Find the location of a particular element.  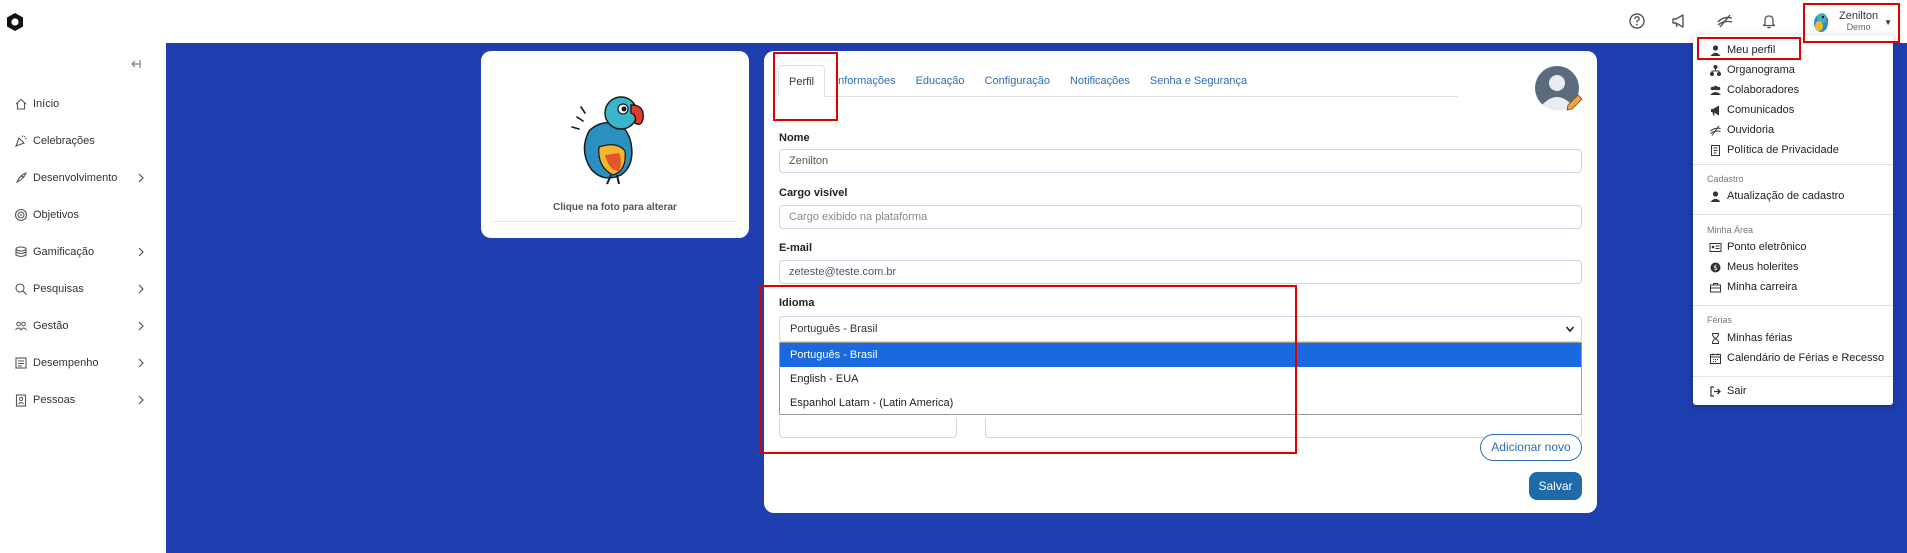

menu-item-organograma: Organograma is located at coordinates (1752, 70).